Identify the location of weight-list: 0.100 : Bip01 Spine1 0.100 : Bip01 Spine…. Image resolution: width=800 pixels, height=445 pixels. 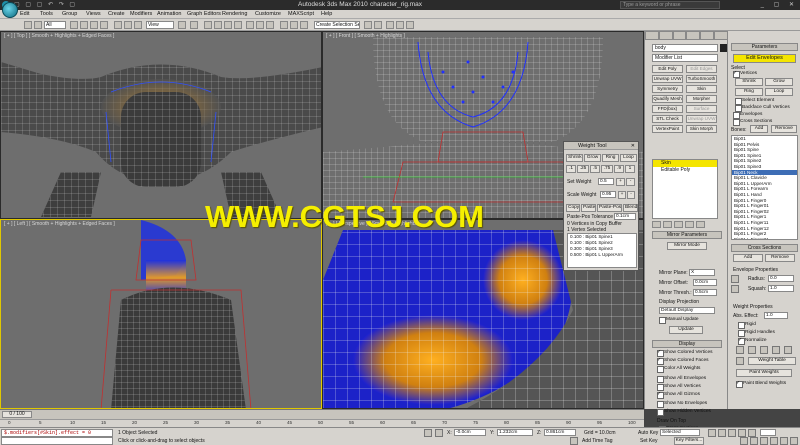
(602, 250).